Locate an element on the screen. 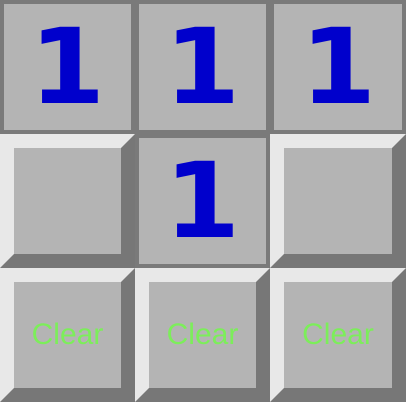 This screenshot has height=402, width=406. cell-r3-c2: Clear is located at coordinates (202, 335).